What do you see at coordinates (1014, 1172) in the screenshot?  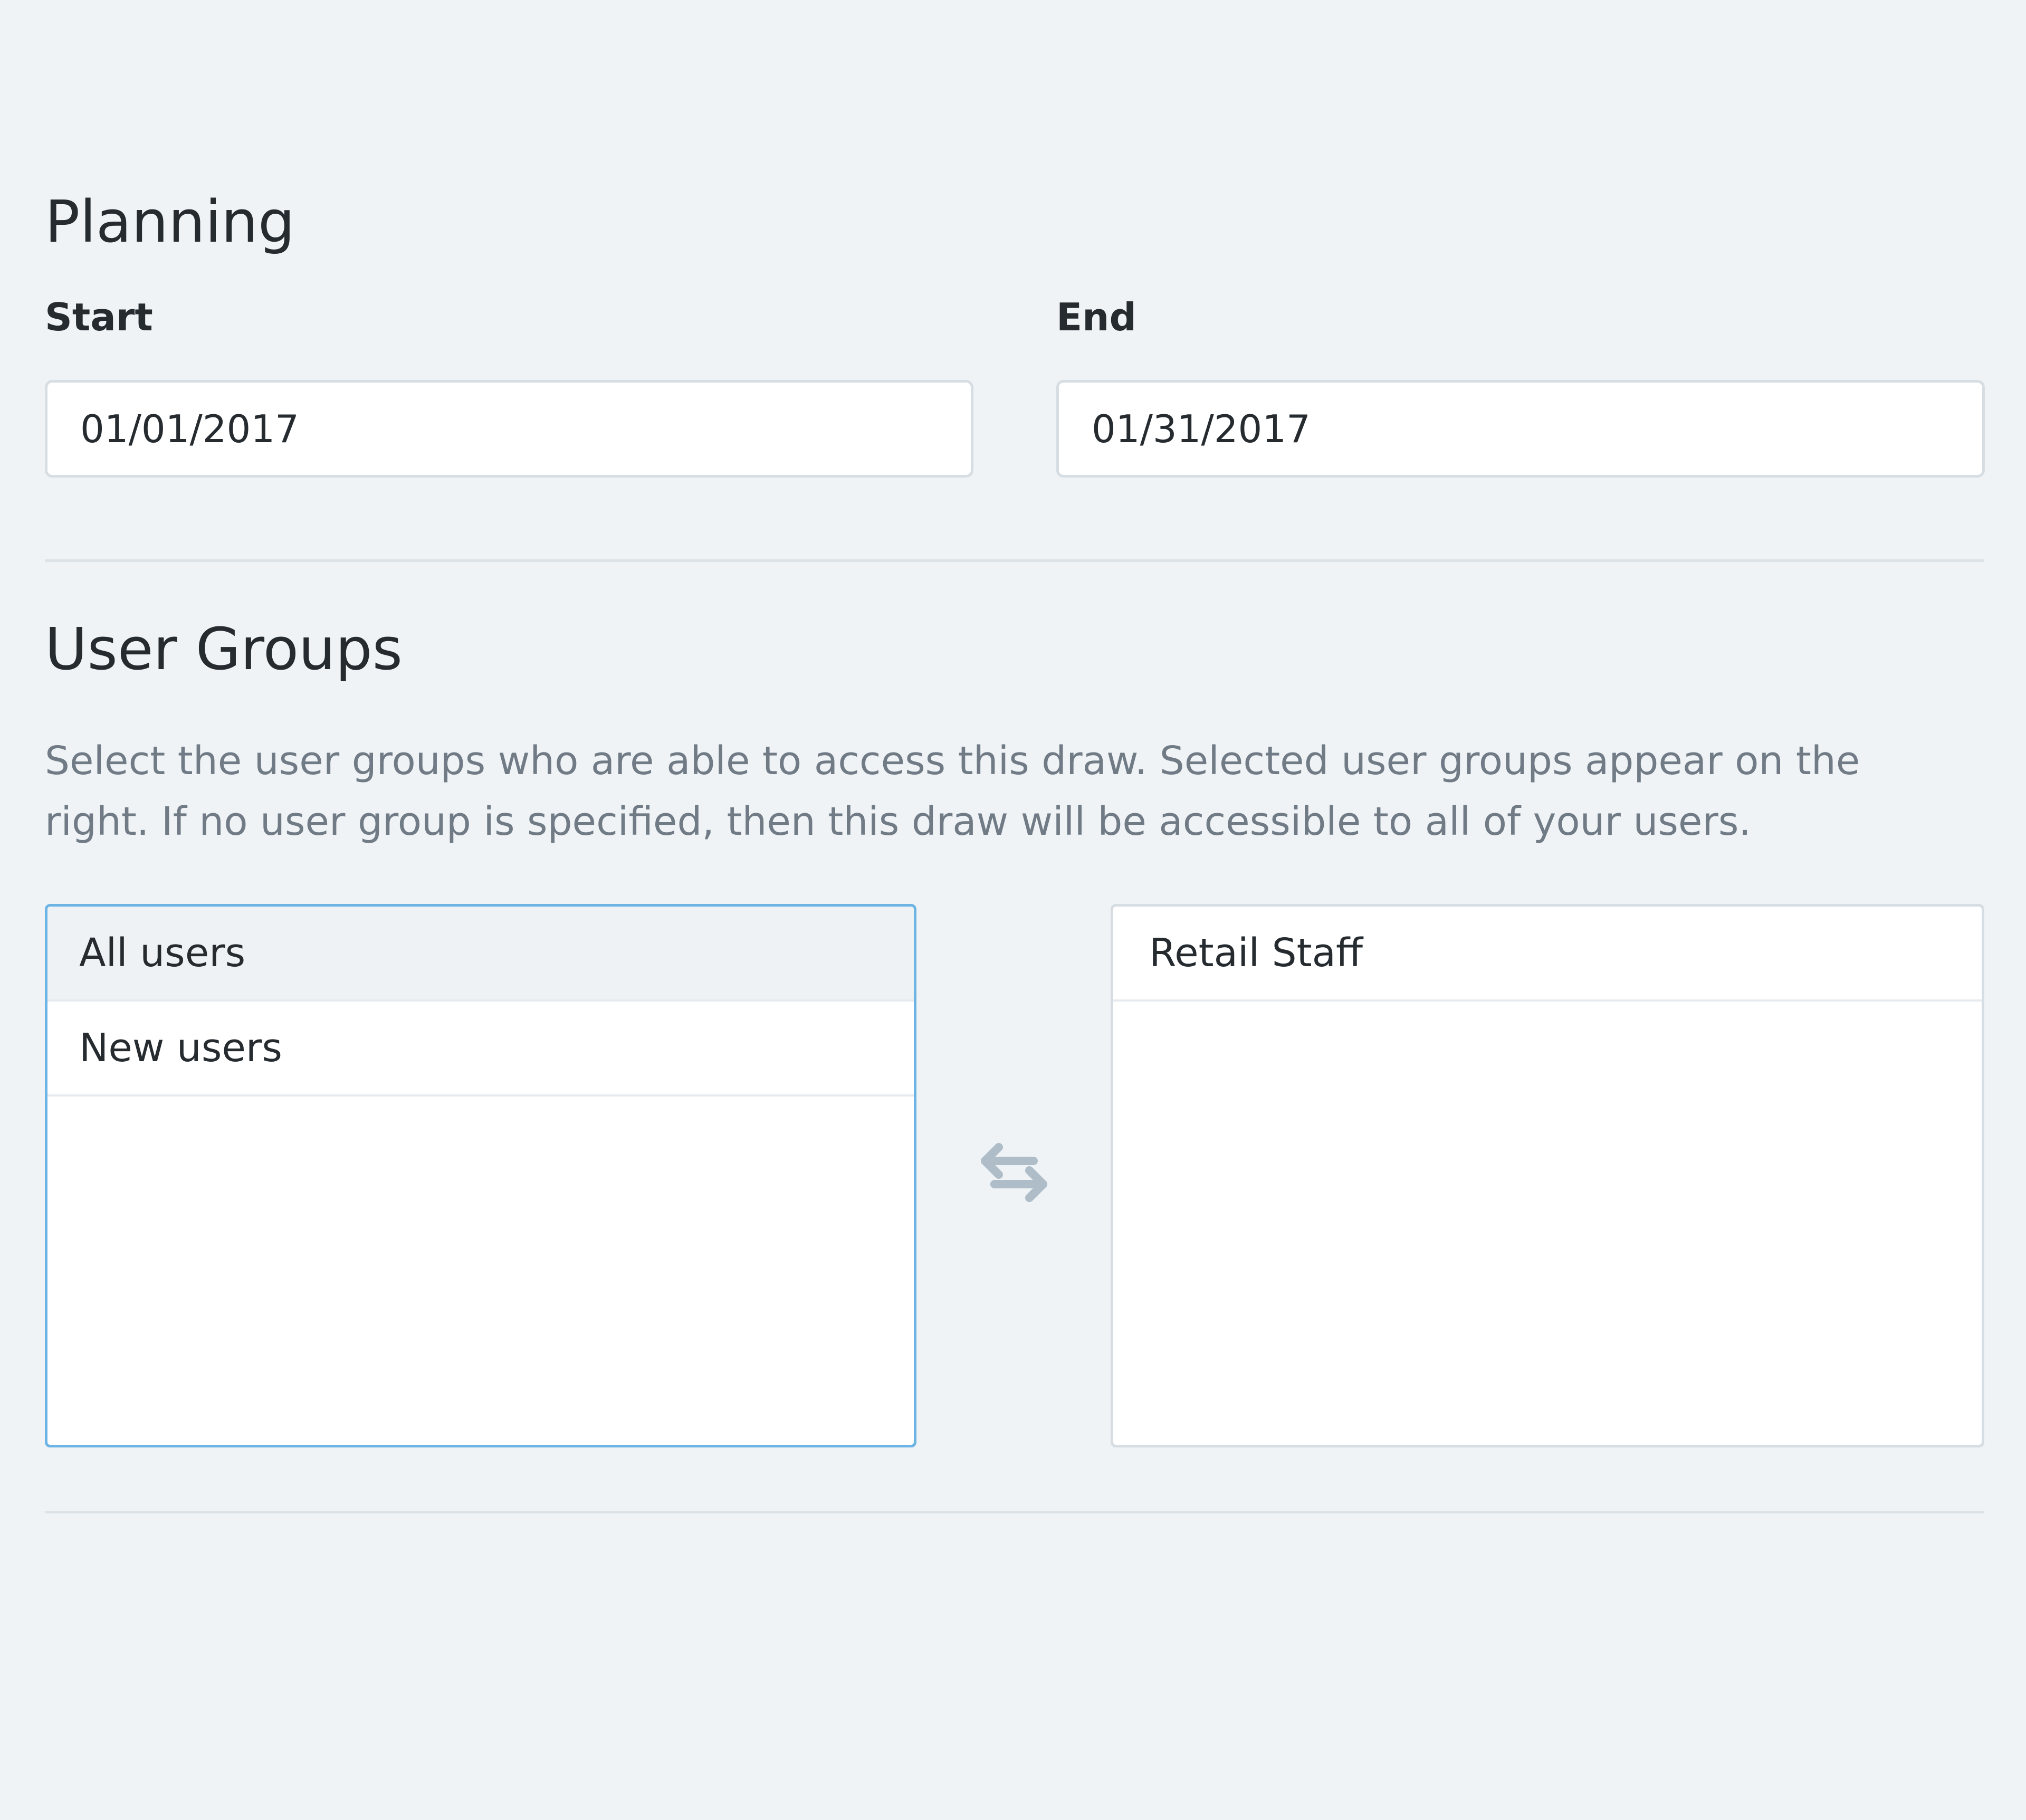 I see `swap-arrows-icon` at bounding box center [1014, 1172].